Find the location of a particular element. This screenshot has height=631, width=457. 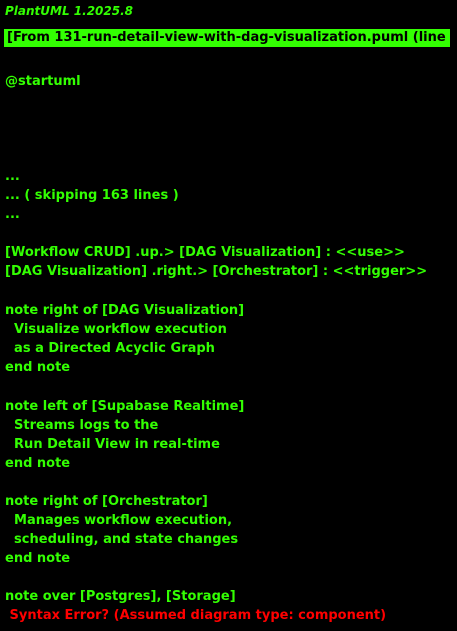

plantuml-version: PlantUML 1.2025.8 is located at coordinates (69, 11).